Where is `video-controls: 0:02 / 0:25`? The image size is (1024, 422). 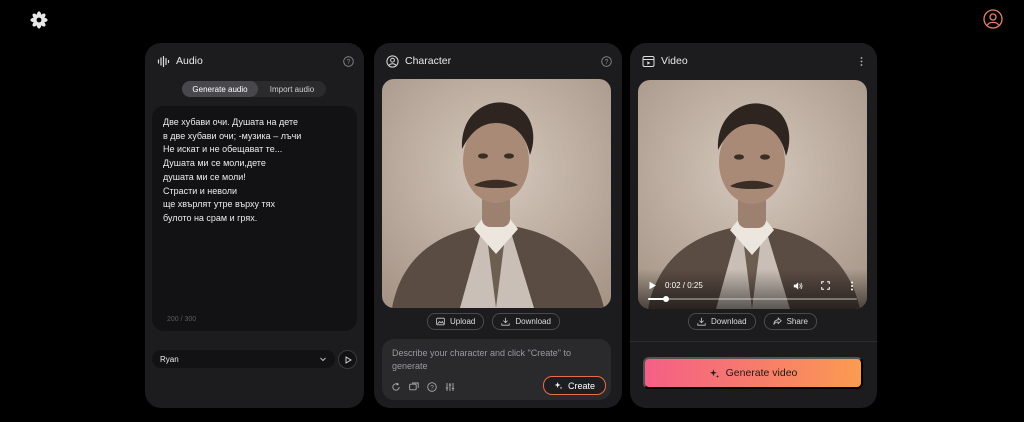 video-controls: 0:02 / 0:25 is located at coordinates (752, 289).